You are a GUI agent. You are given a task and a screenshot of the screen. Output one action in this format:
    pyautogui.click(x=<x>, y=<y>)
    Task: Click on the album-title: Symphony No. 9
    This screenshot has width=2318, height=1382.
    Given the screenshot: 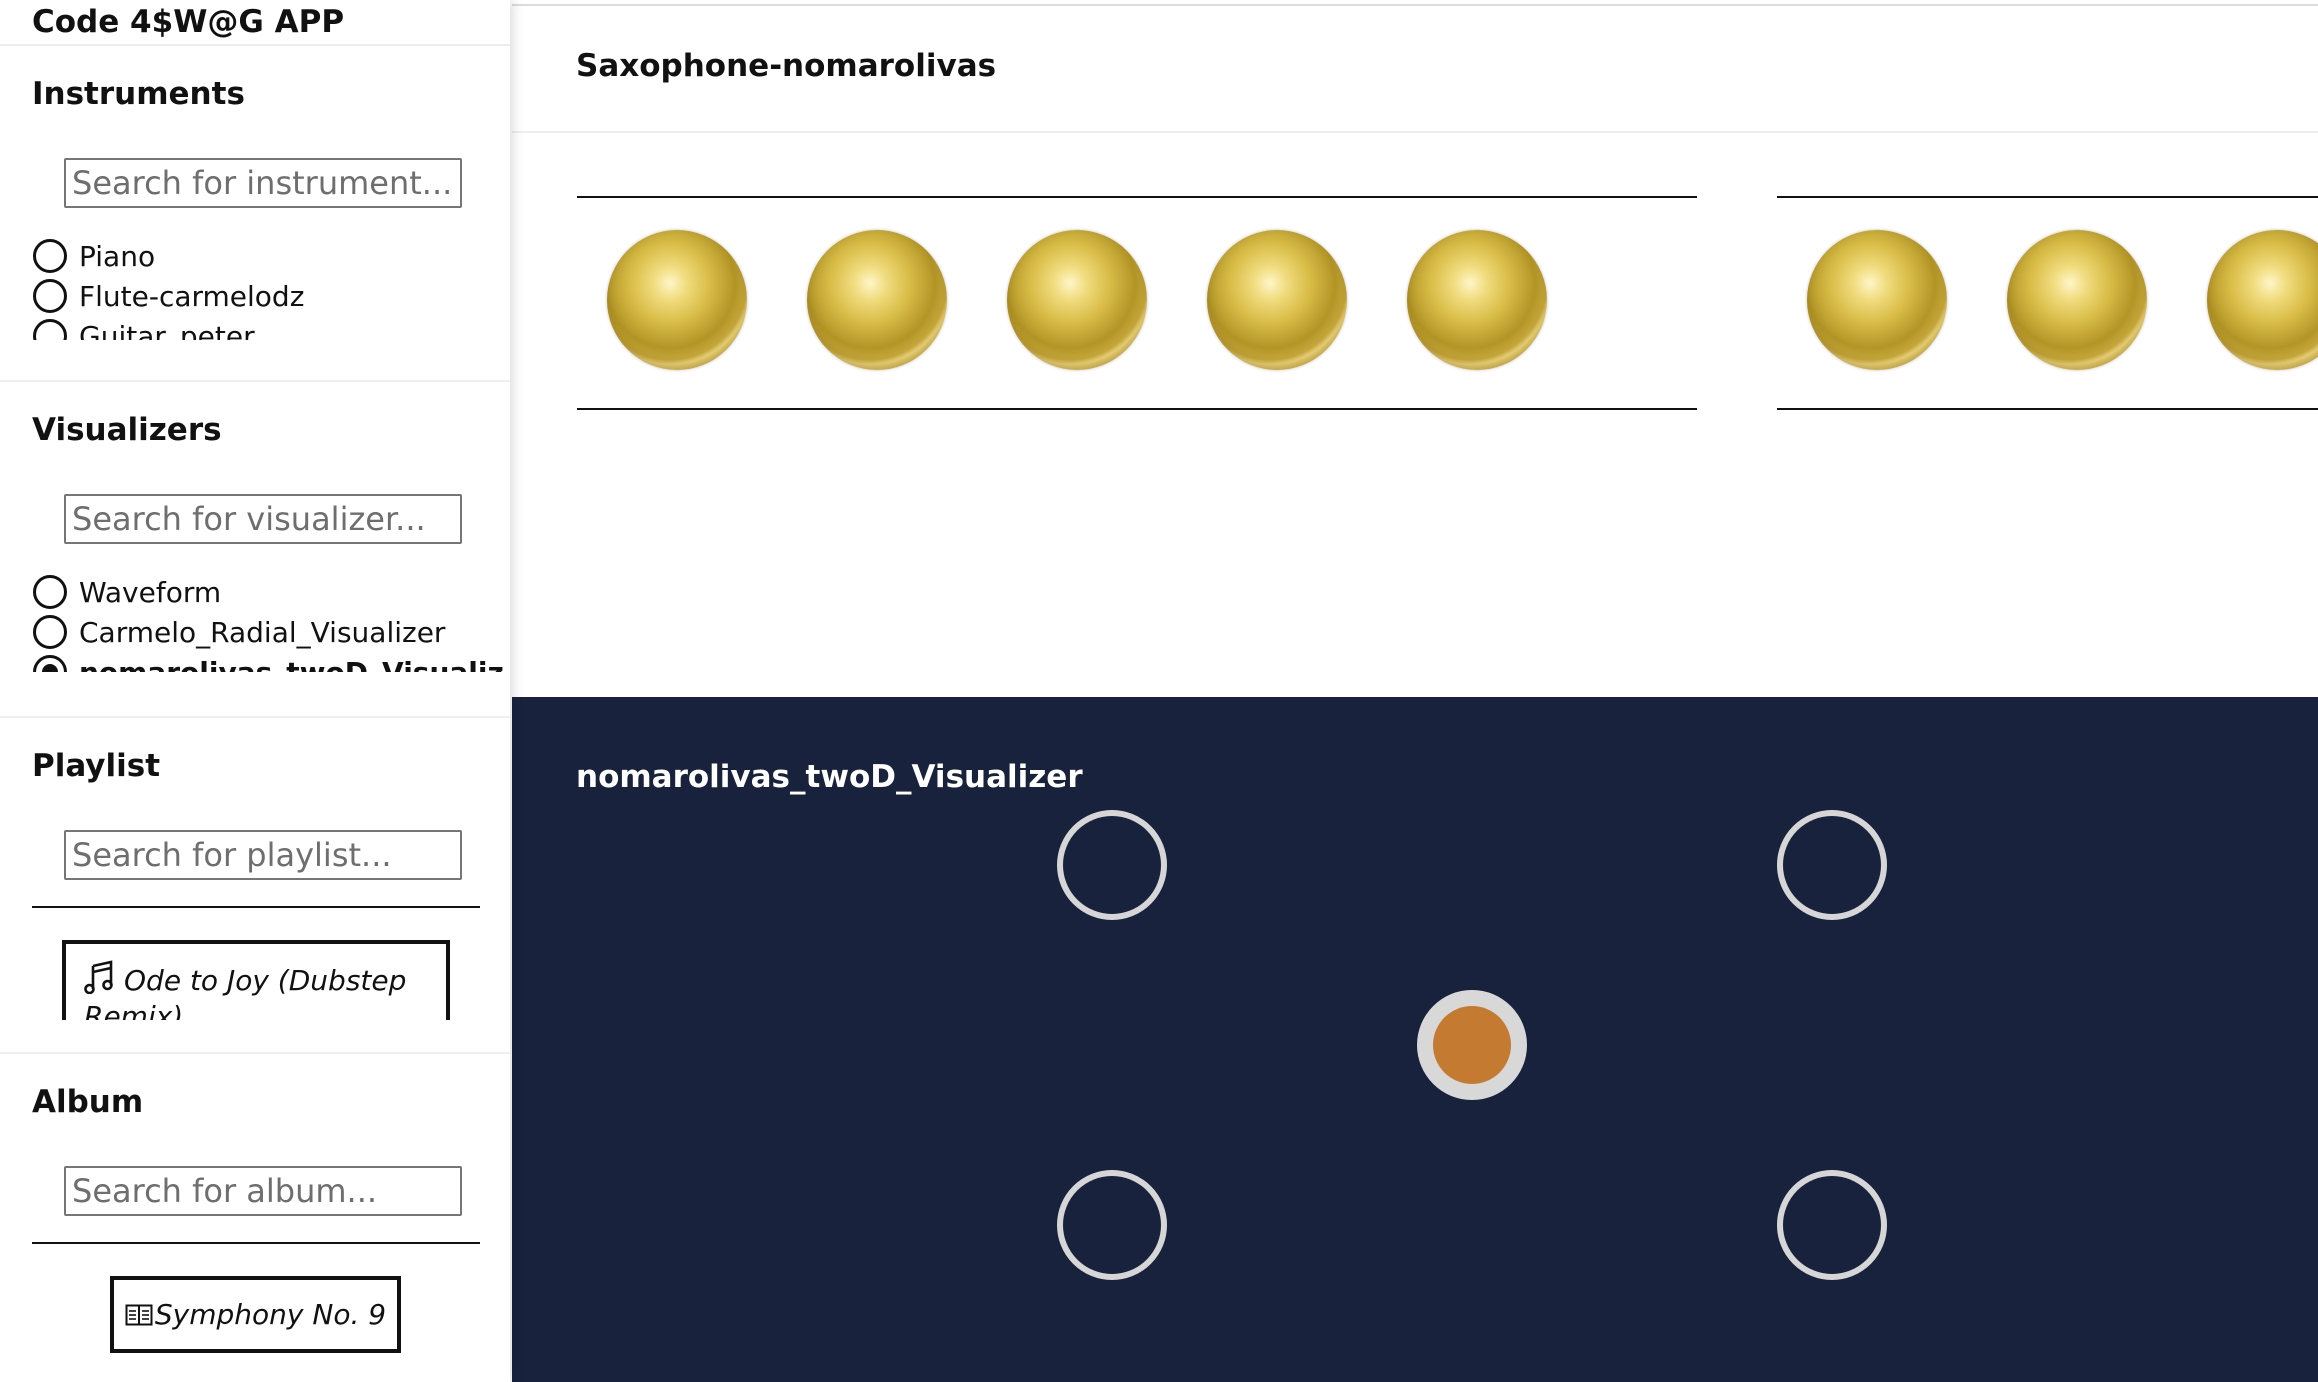 What is the action you would take?
    pyautogui.click(x=270, y=1314)
    